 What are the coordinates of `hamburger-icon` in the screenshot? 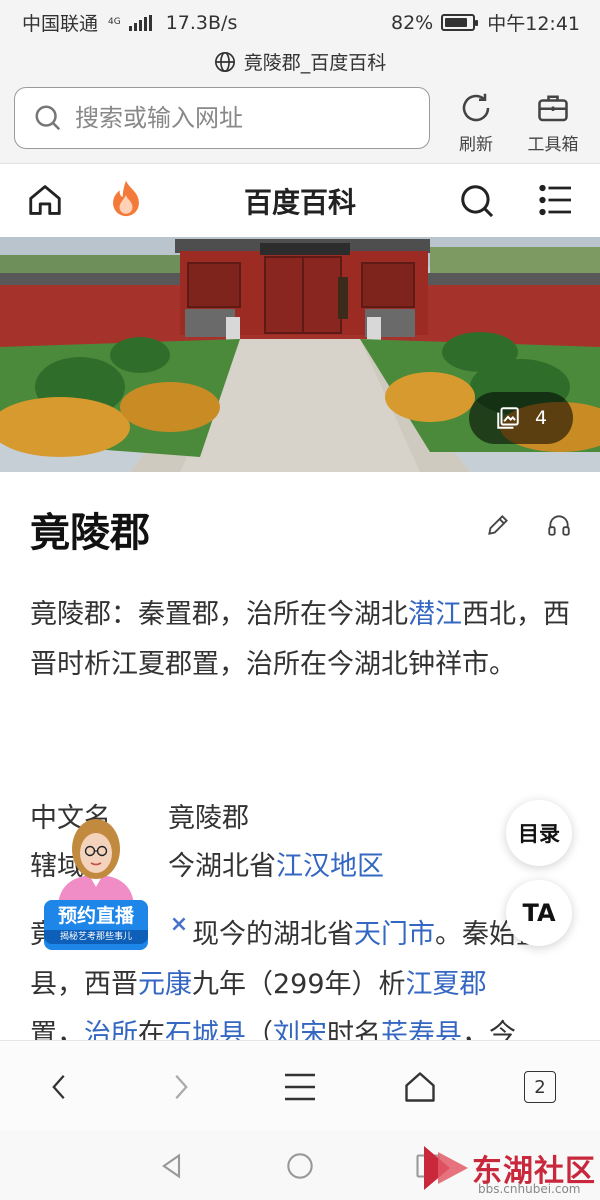 It's located at (300, 1087).